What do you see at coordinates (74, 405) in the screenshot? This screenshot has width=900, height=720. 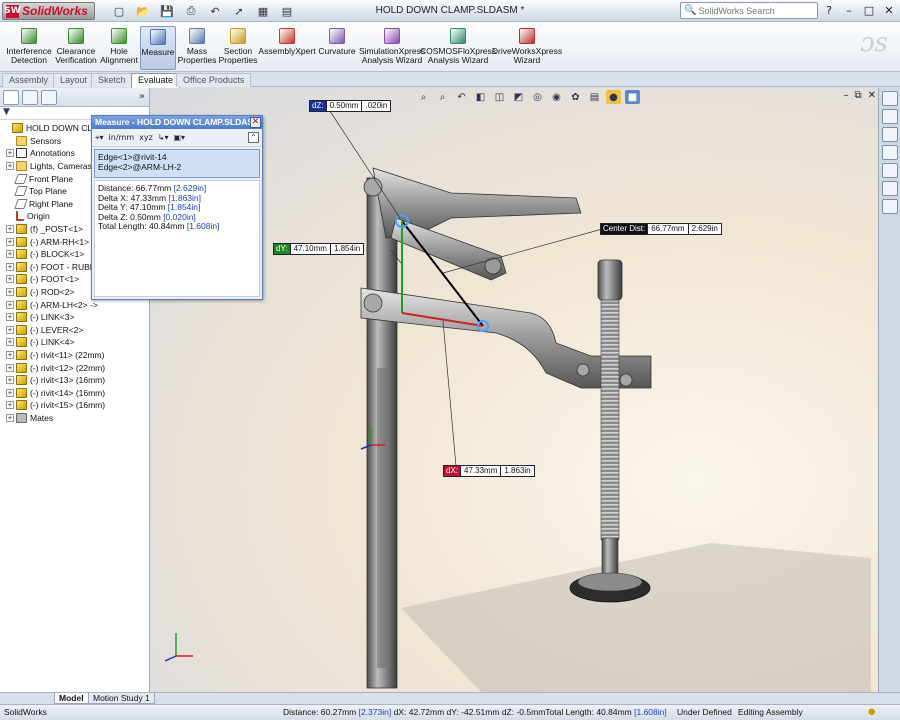 I see `tree-item: + (-) rivit<15> (16mm)` at bounding box center [74, 405].